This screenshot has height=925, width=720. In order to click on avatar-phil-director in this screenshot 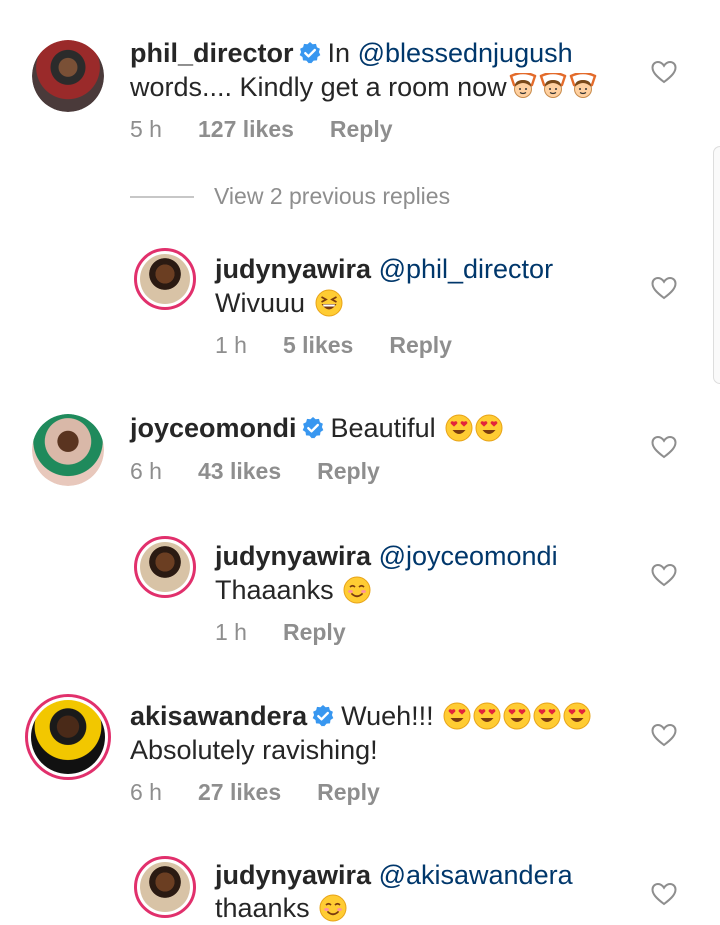, I will do `click(68, 76)`.